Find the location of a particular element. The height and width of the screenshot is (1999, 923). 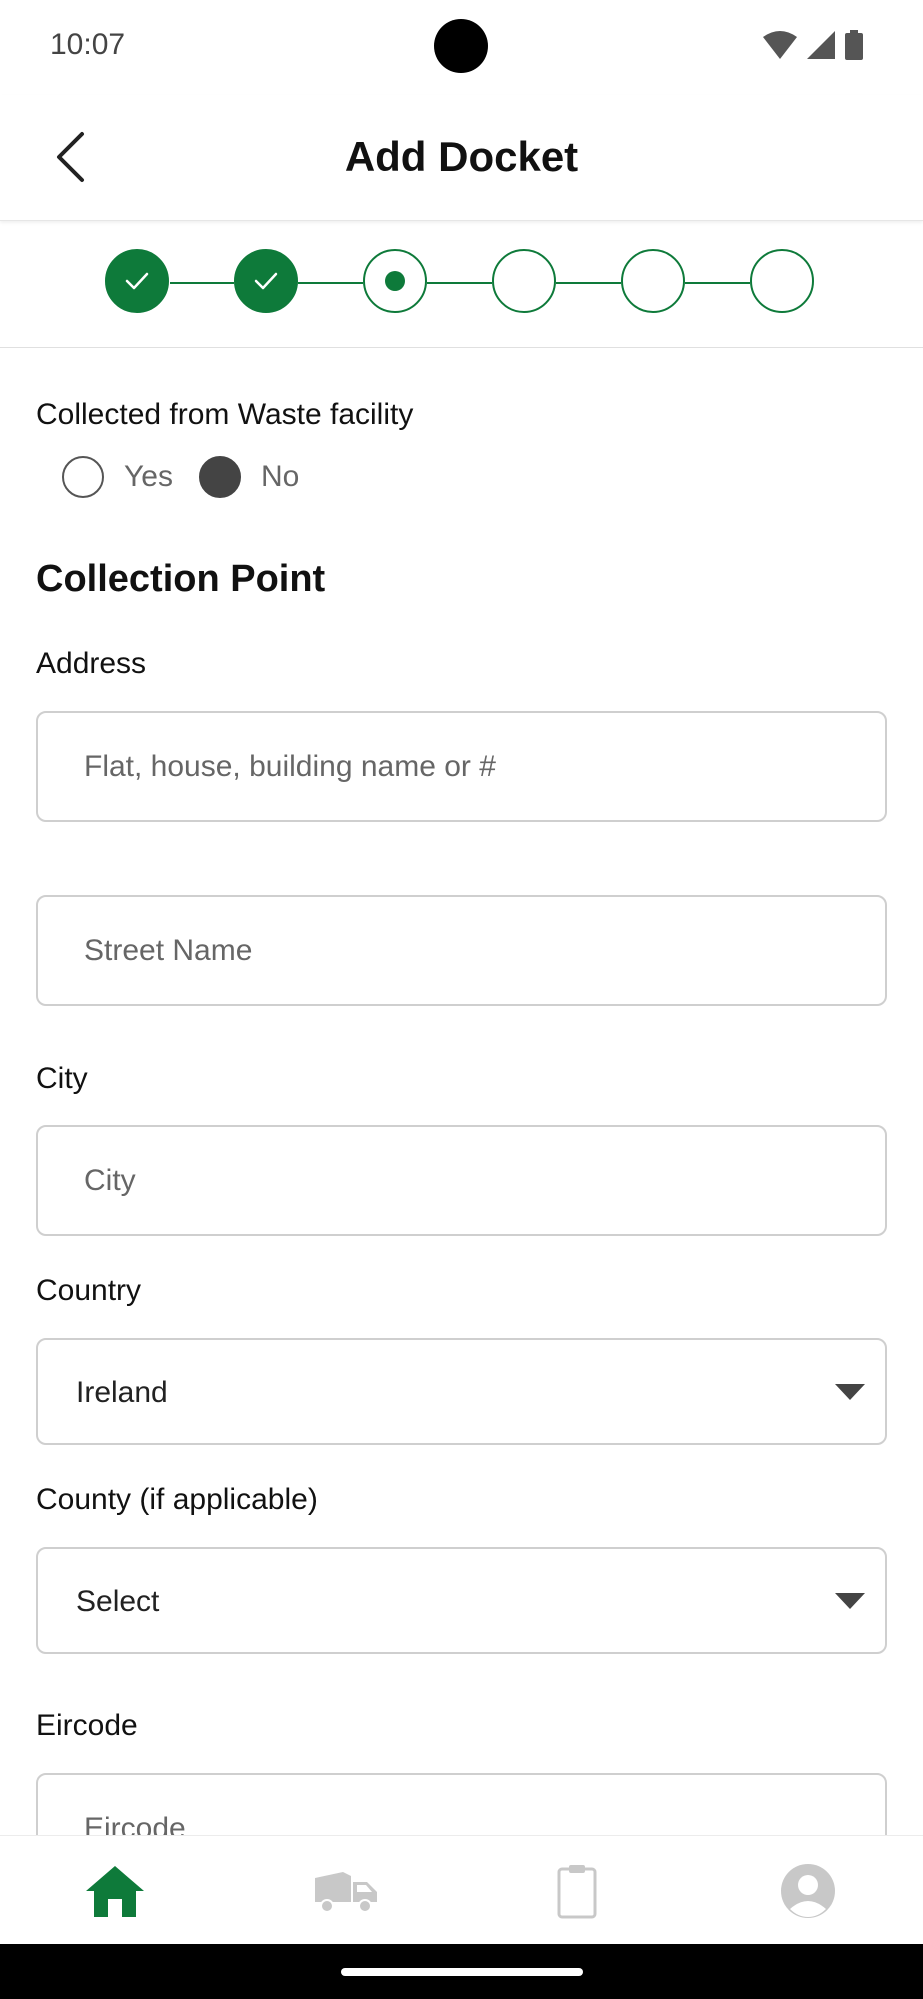

signal-icon is located at coordinates (821, 45).